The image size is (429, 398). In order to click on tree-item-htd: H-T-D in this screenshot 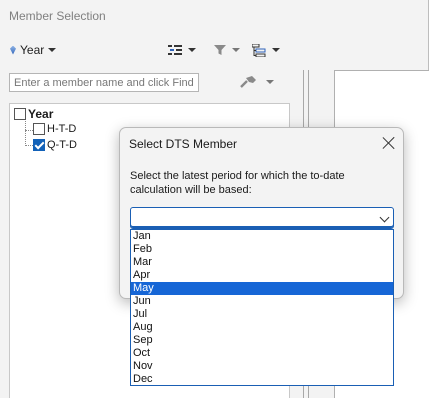, I will do `click(54, 129)`.